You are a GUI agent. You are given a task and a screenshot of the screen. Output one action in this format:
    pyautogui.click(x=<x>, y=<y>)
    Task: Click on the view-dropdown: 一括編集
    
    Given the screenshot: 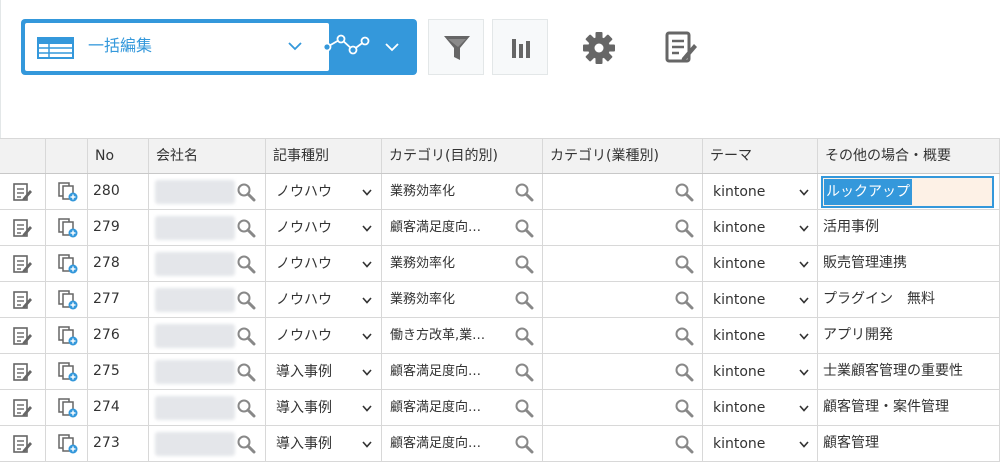 What is the action you would take?
    pyautogui.click(x=177, y=47)
    